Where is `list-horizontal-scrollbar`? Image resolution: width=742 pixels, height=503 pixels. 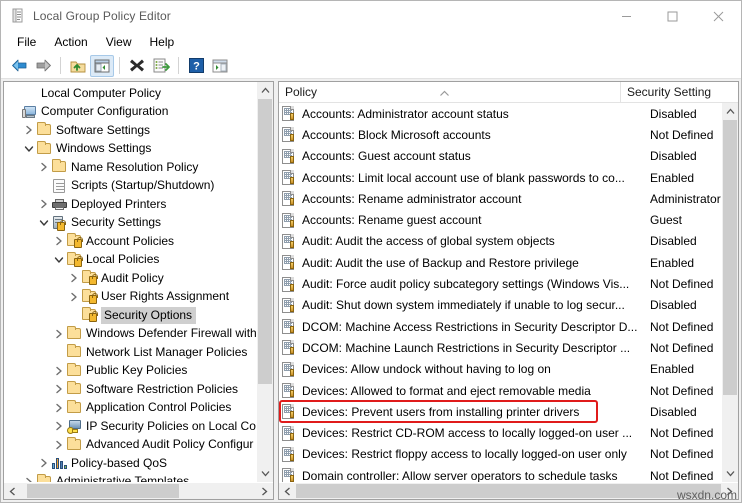 list-horizontal-scrollbar is located at coordinates (508, 490).